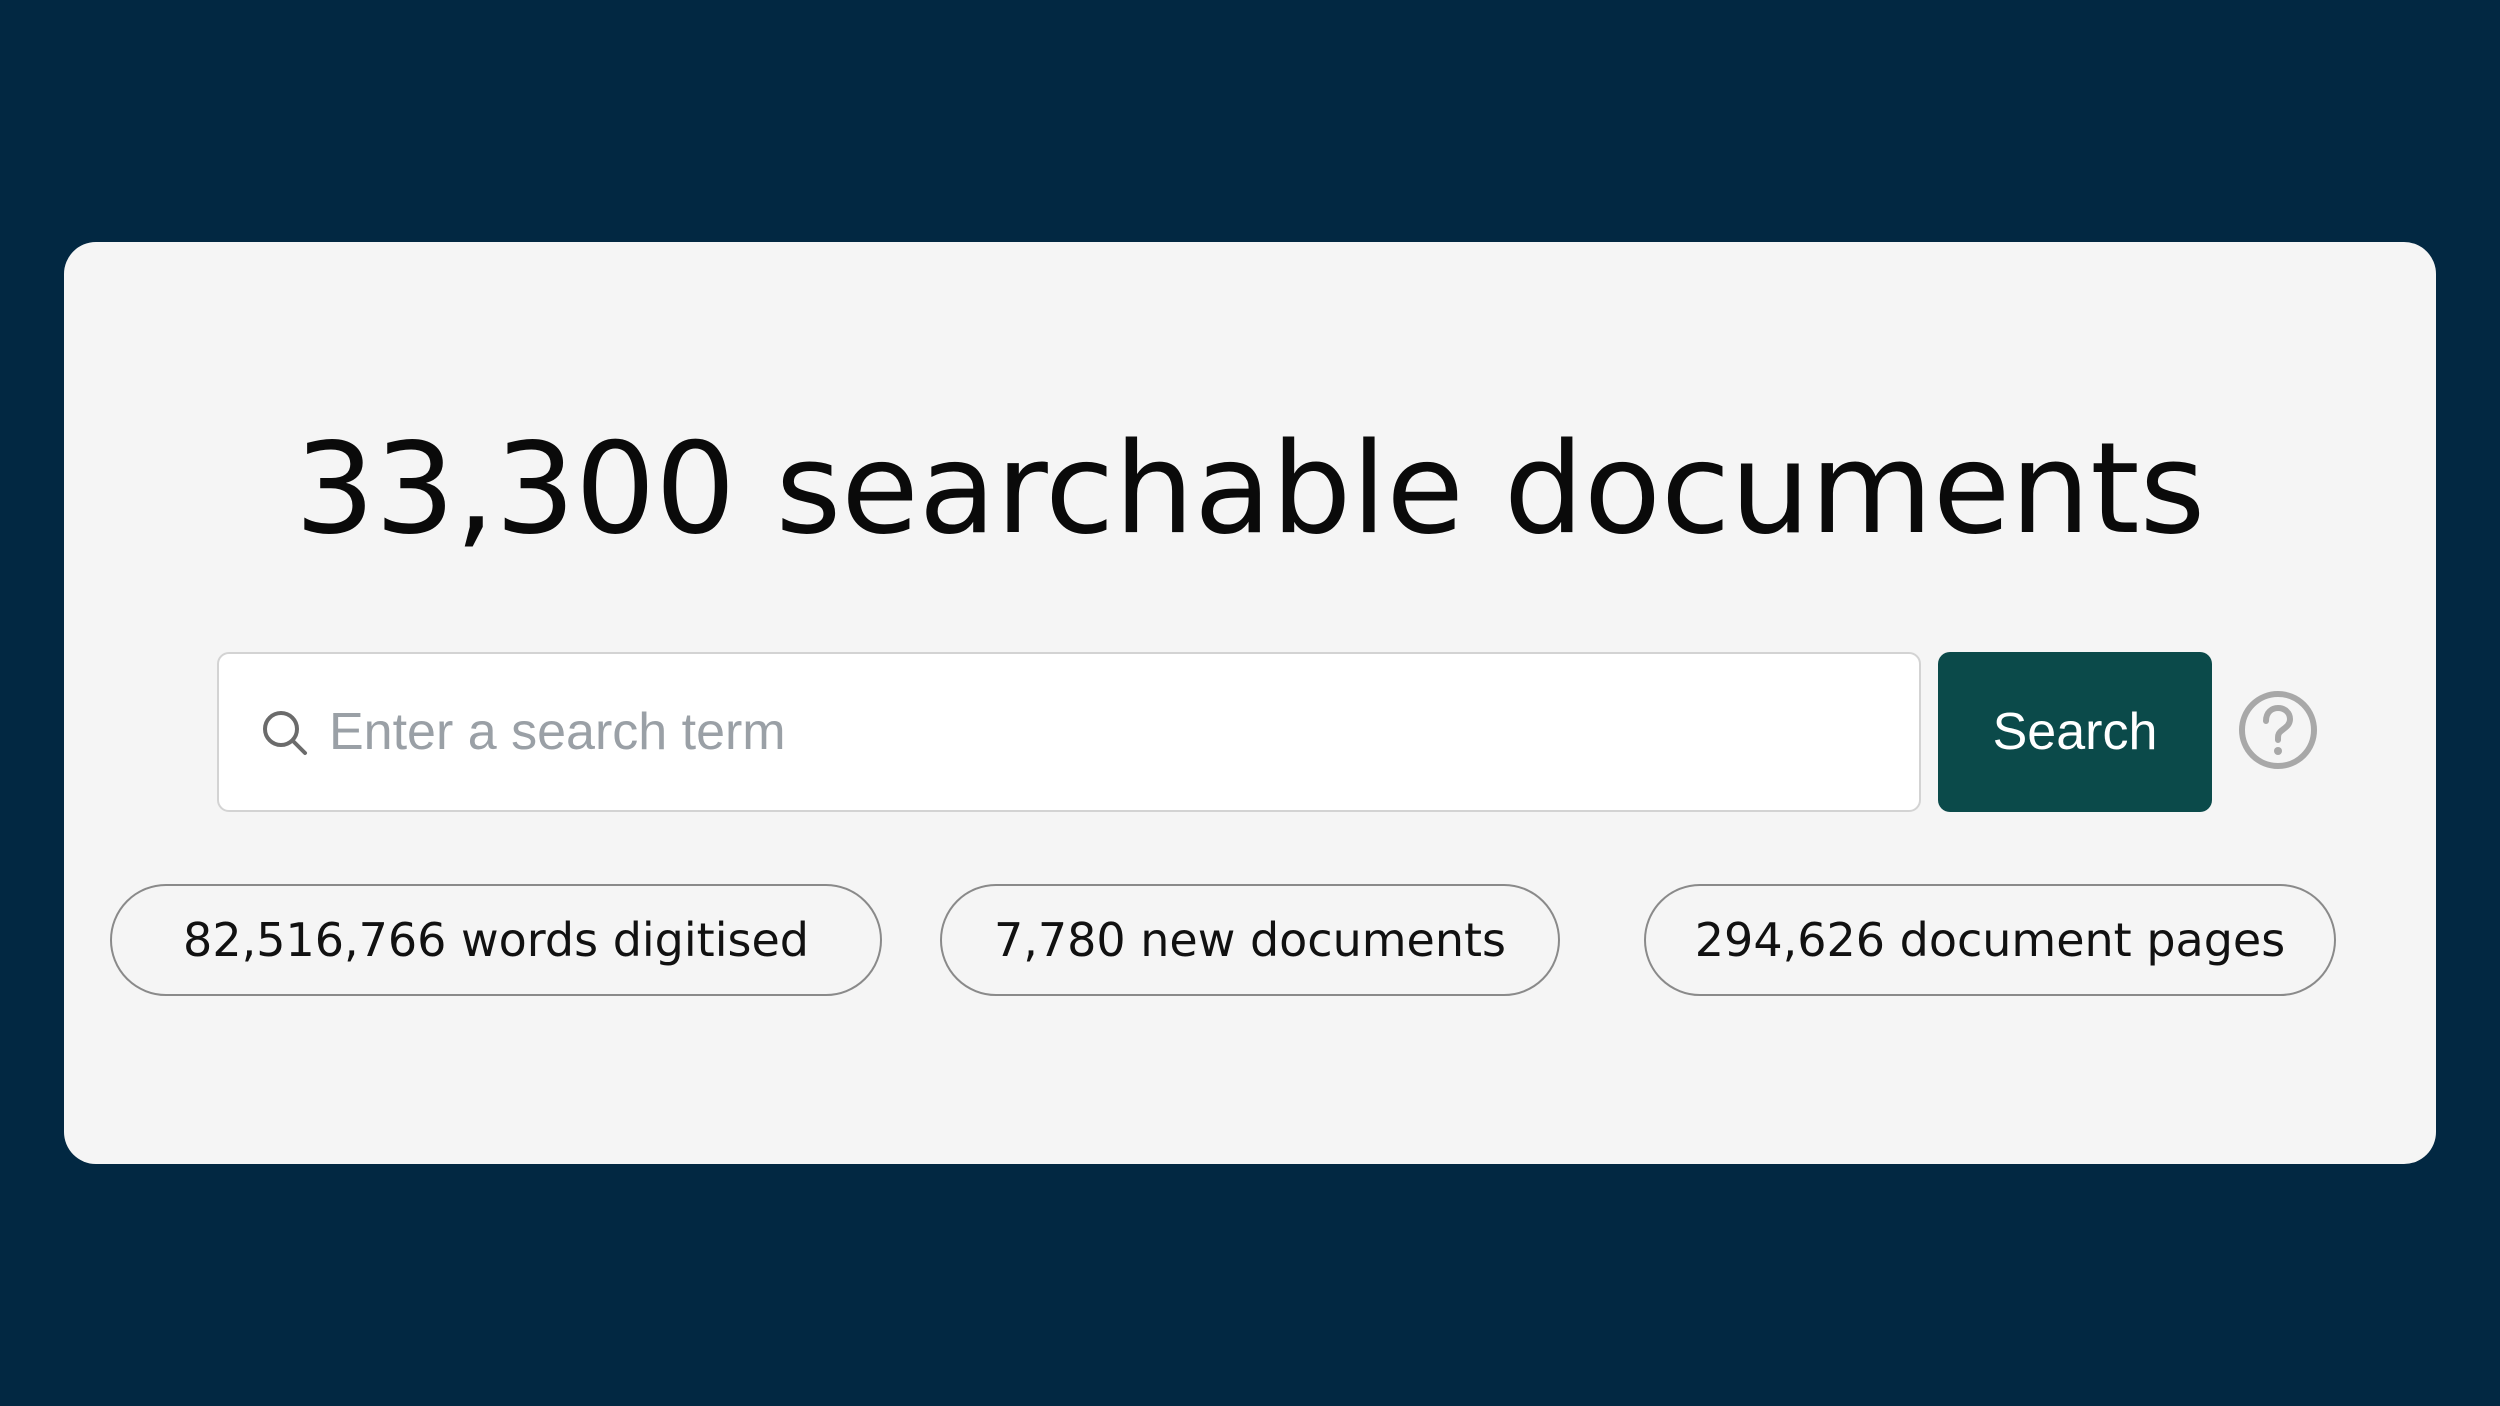 The image size is (2500, 1406). I want to click on question-circle-icon, so click(2278, 730).